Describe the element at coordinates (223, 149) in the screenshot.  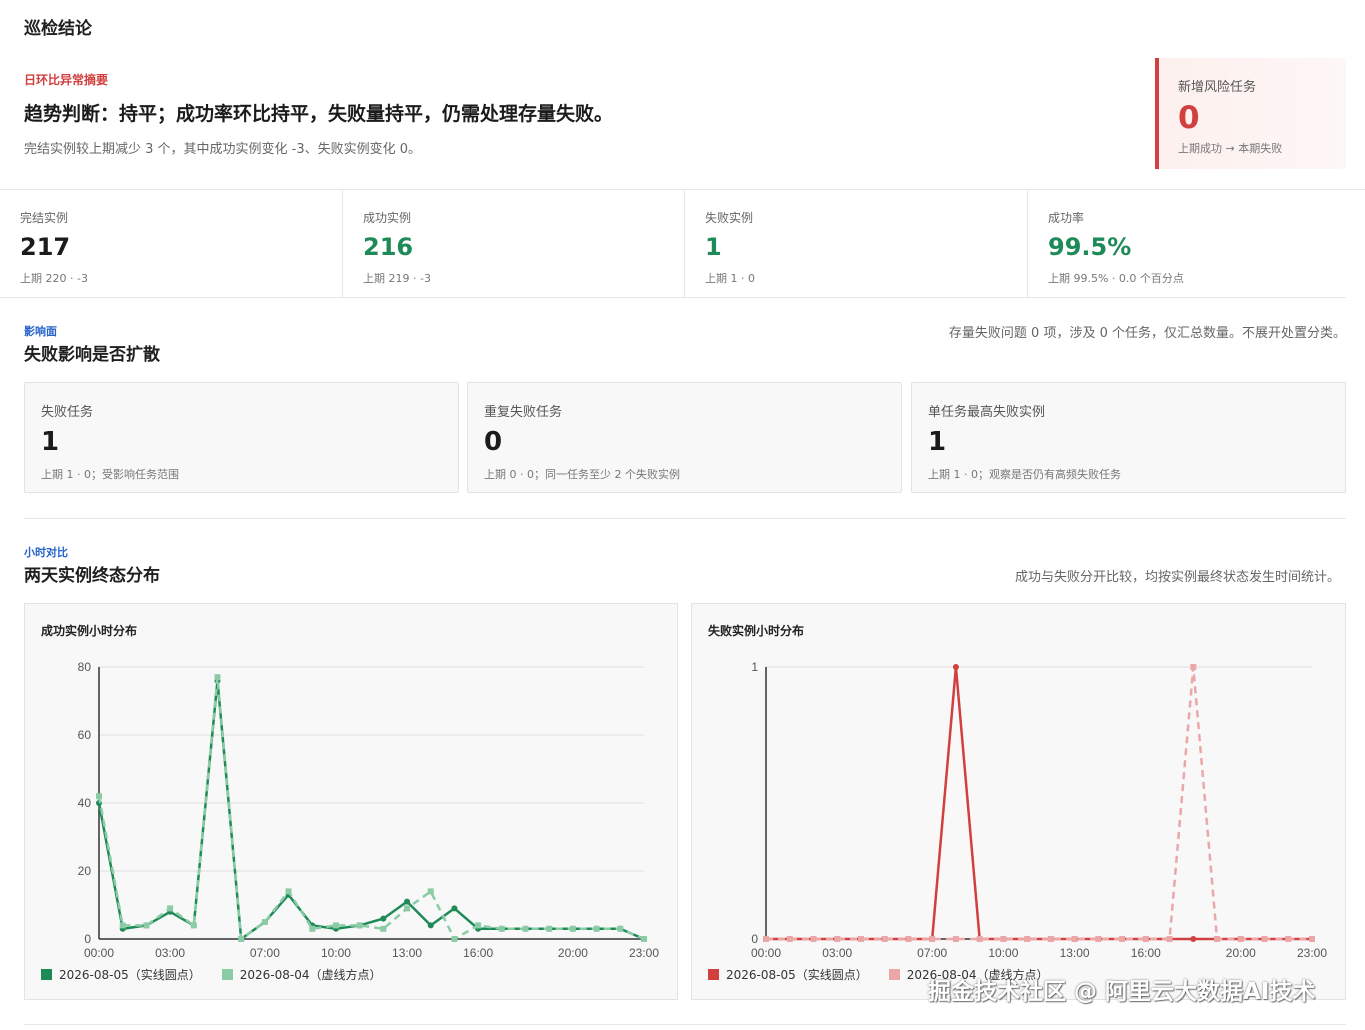
I see `trend-subline: 完结实例较上期减少 3 个，其中成功实例变化 -3、失败实例变化 0。` at that location.